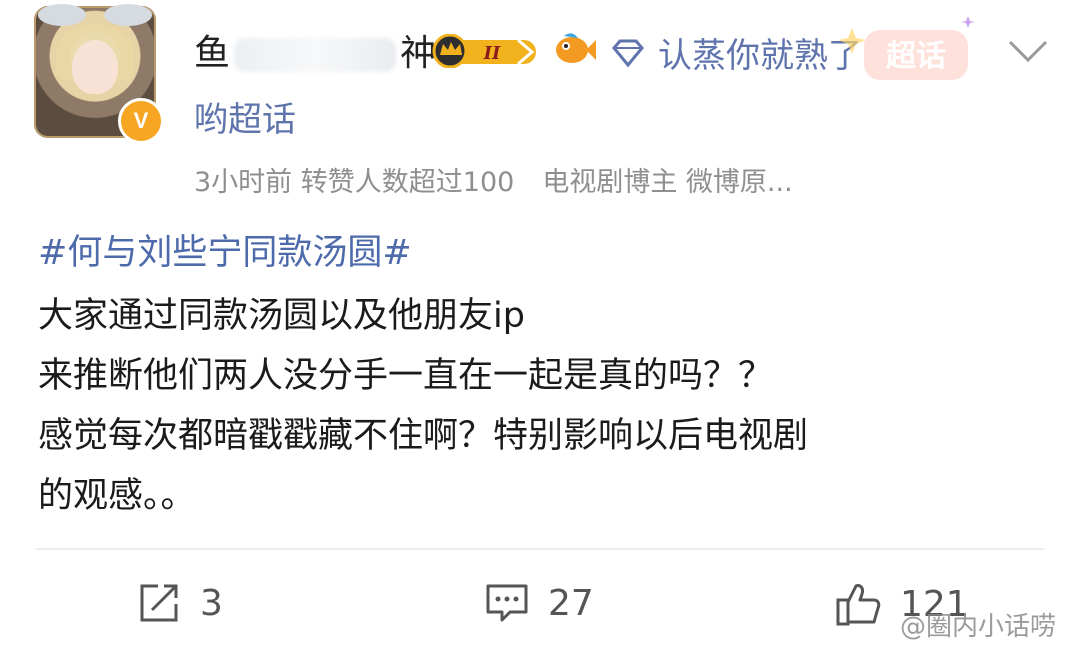  What do you see at coordinates (245, 116) in the screenshot?
I see `super-topic-link-continued: 哟超话` at bounding box center [245, 116].